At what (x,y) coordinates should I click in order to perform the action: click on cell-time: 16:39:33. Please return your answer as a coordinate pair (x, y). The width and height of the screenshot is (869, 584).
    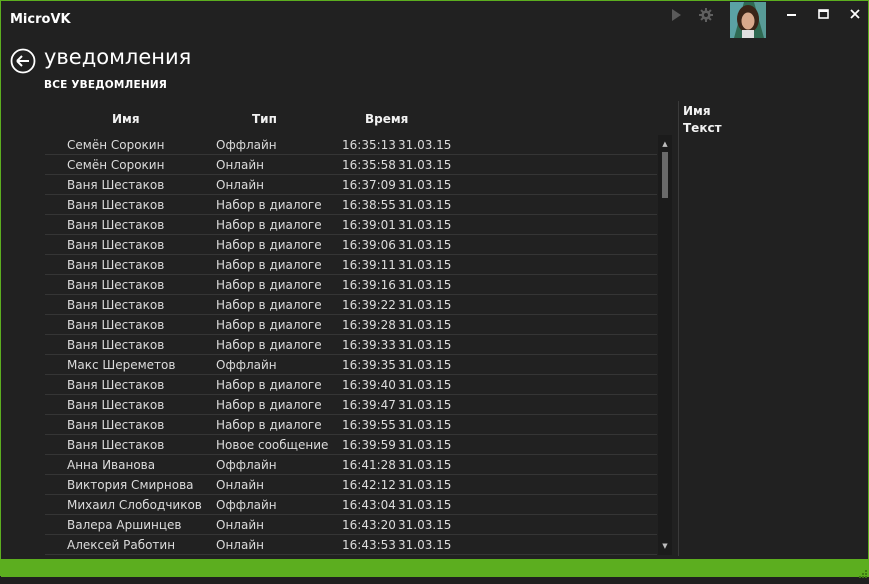
    Looking at the image, I should click on (369, 345).